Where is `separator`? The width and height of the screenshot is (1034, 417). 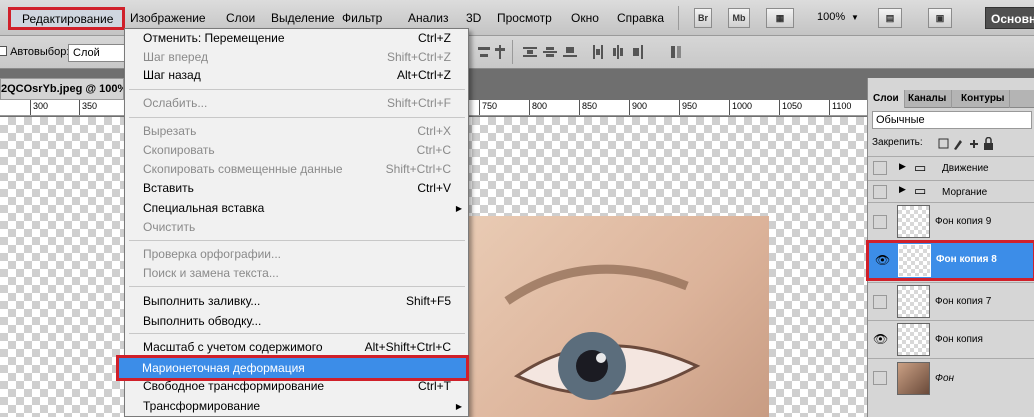 separator is located at coordinates (512, 52).